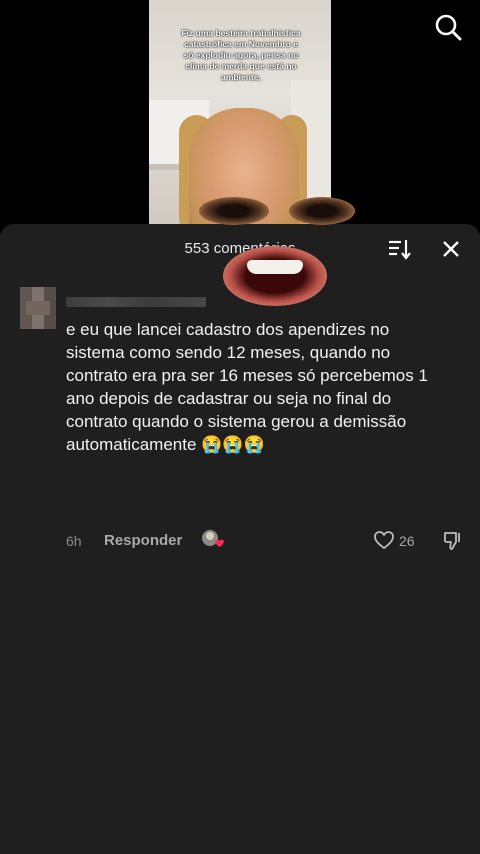 The width and height of the screenshot is (480, 854). Describe the element at coordinates (275, 267) in the screenshot. I see `mouth-sticker-teeth` at that location.